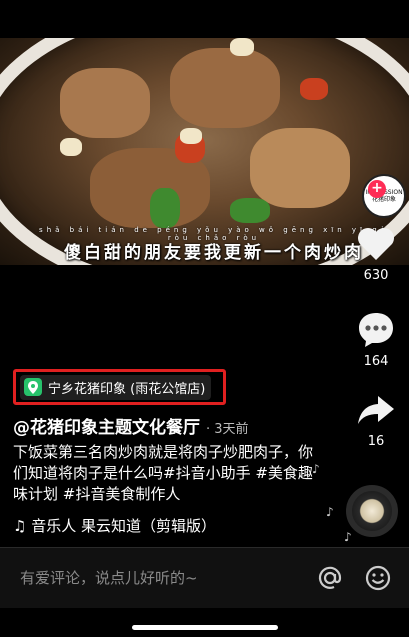 This screenshot has width=409, height=637. I want to click on post-time: · 3天前, so click(227, 429).